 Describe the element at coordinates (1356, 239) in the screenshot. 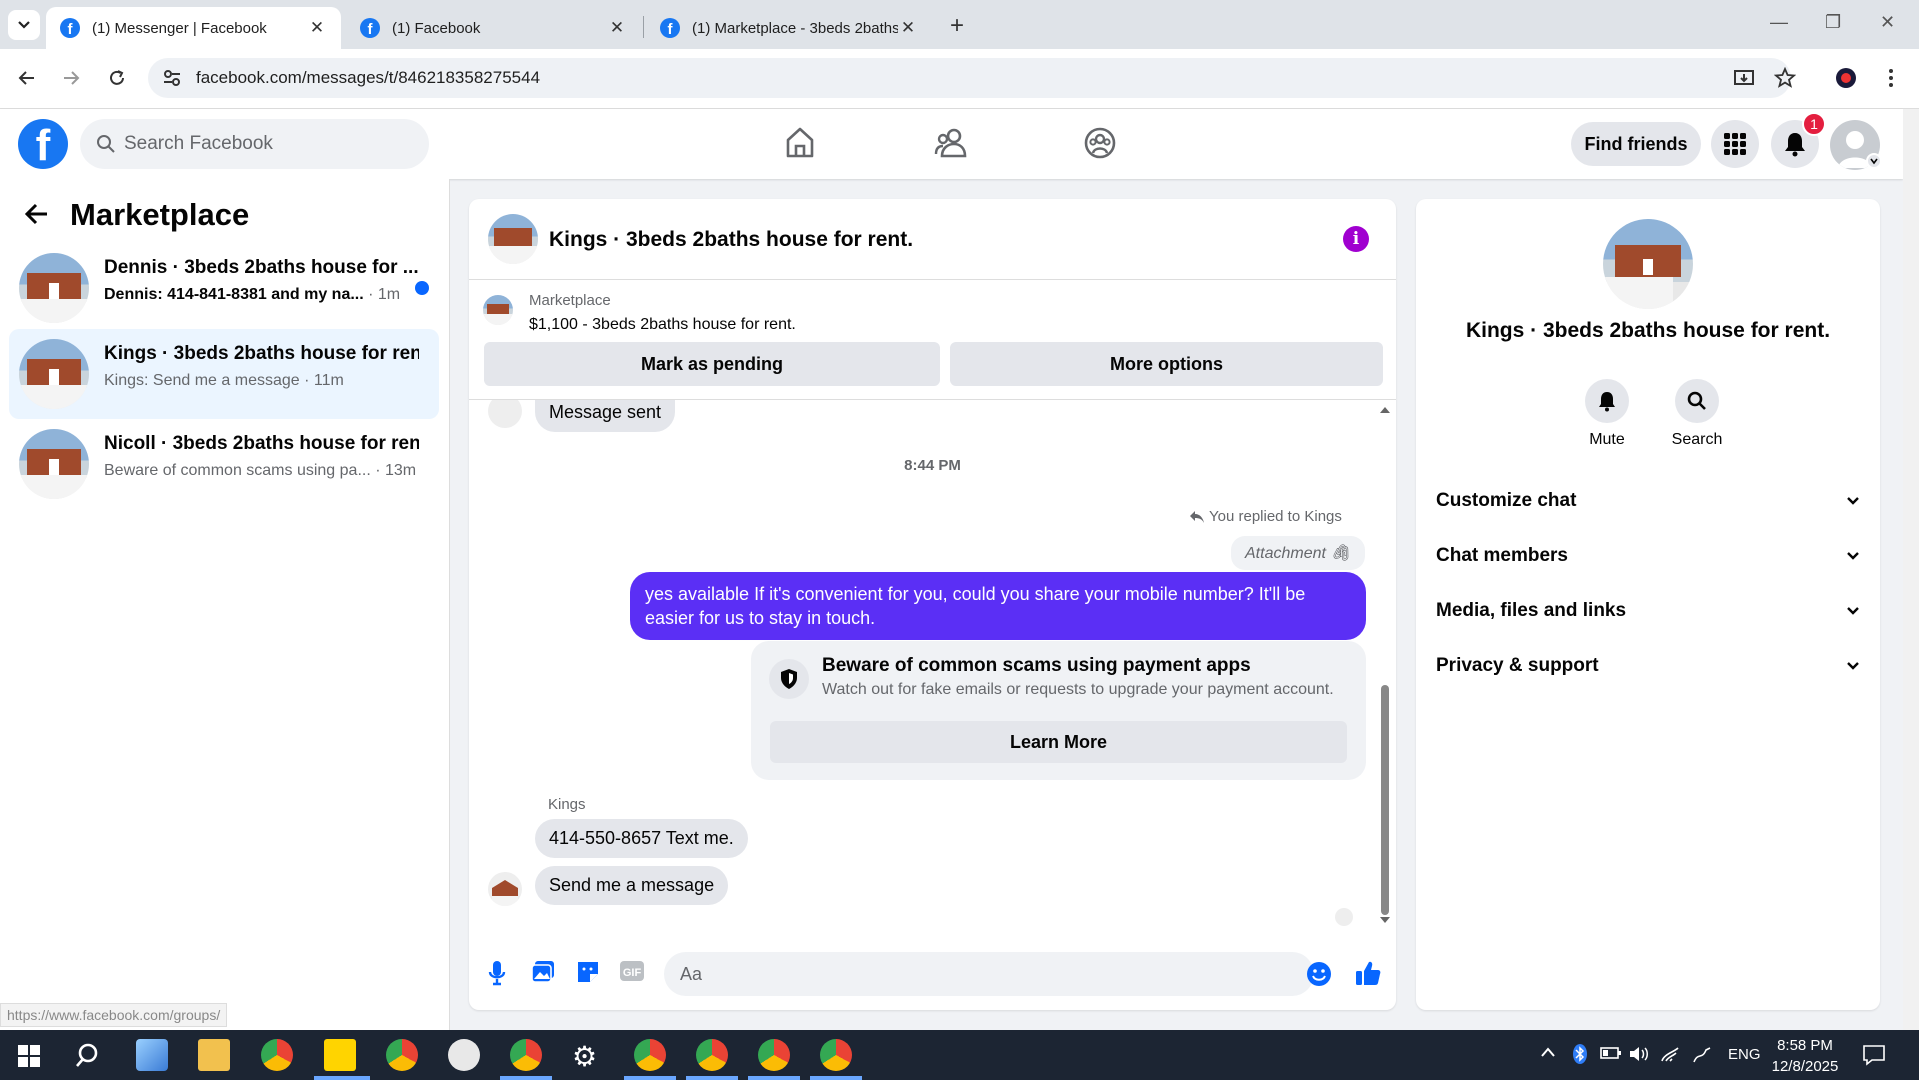

I see `info-icon: i` at that location.